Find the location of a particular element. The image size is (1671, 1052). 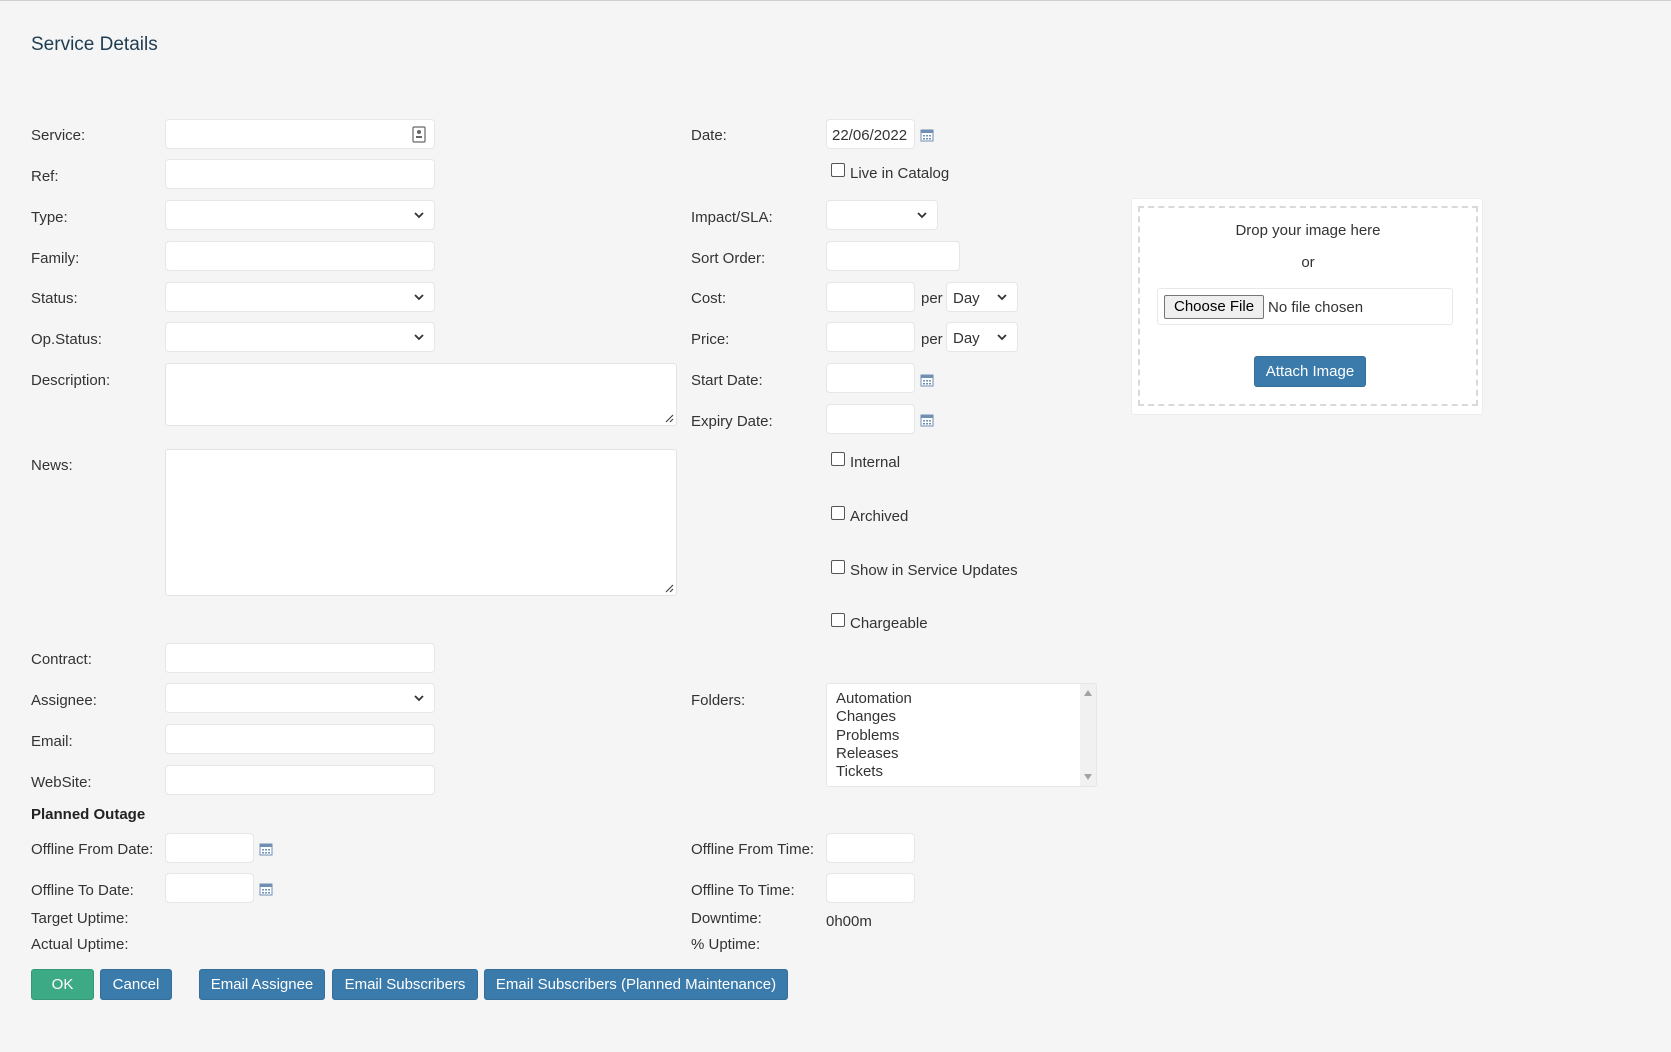

folder-option: Automation is located at coordinates (874, 699).